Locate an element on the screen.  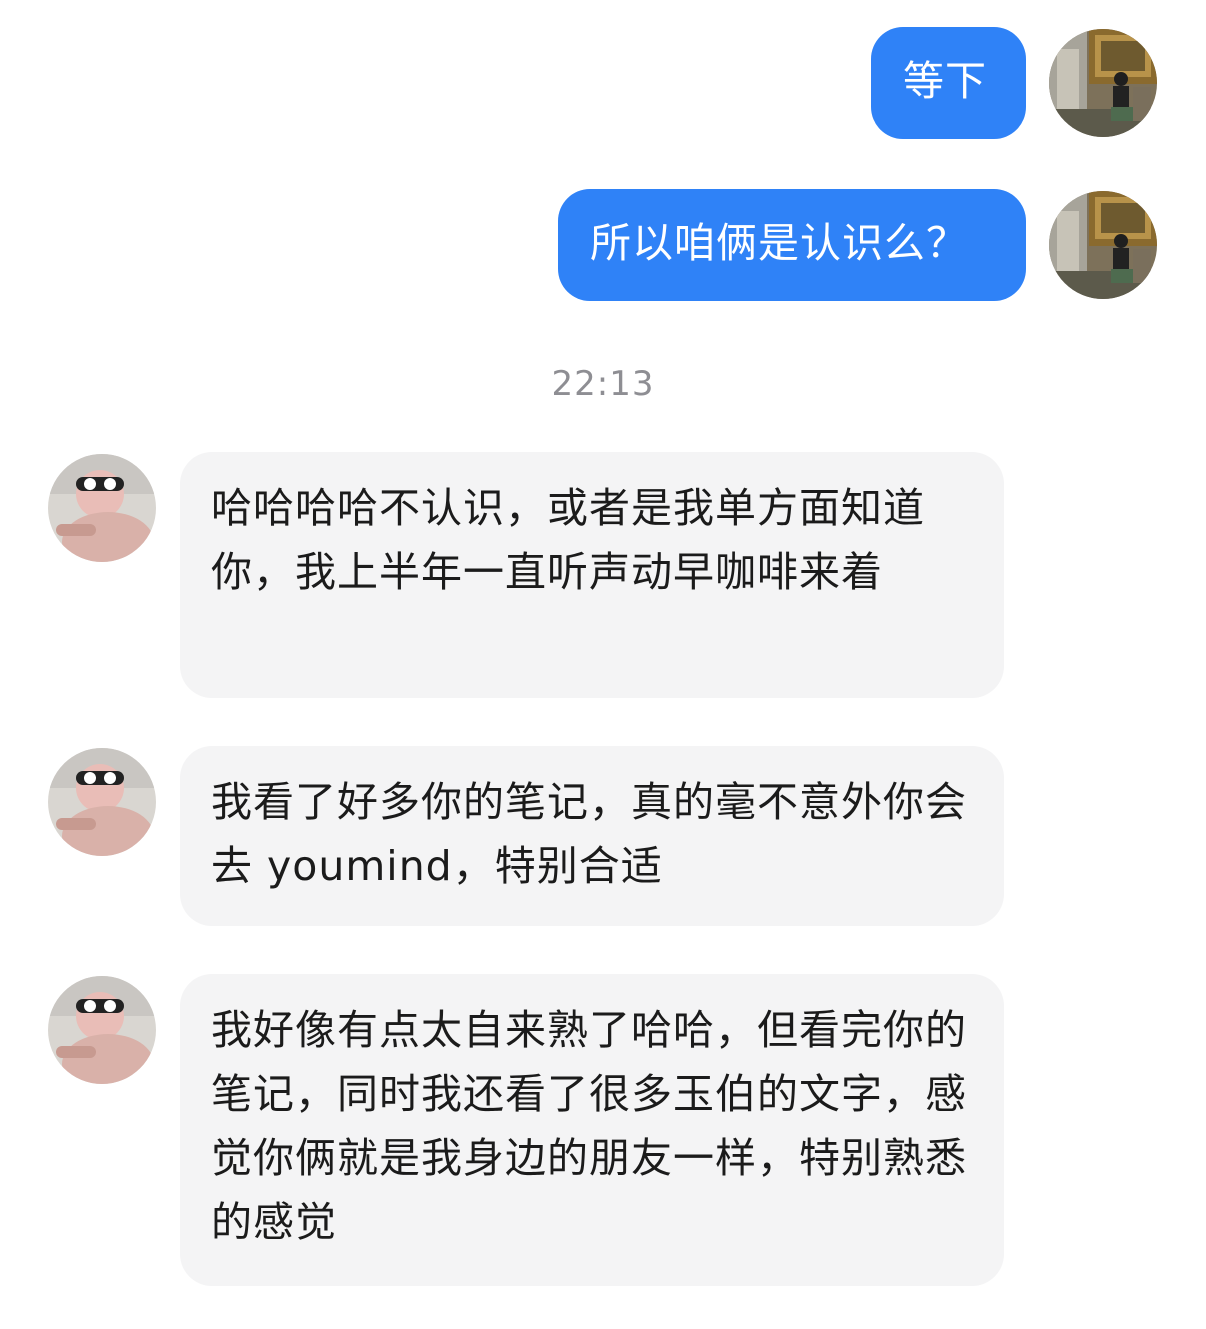
message-text: 哈哈哈哈不认识，或者是我单方面知道你，我上半年一直听声动早咖啡来着 is located at coordinates (568, 540).